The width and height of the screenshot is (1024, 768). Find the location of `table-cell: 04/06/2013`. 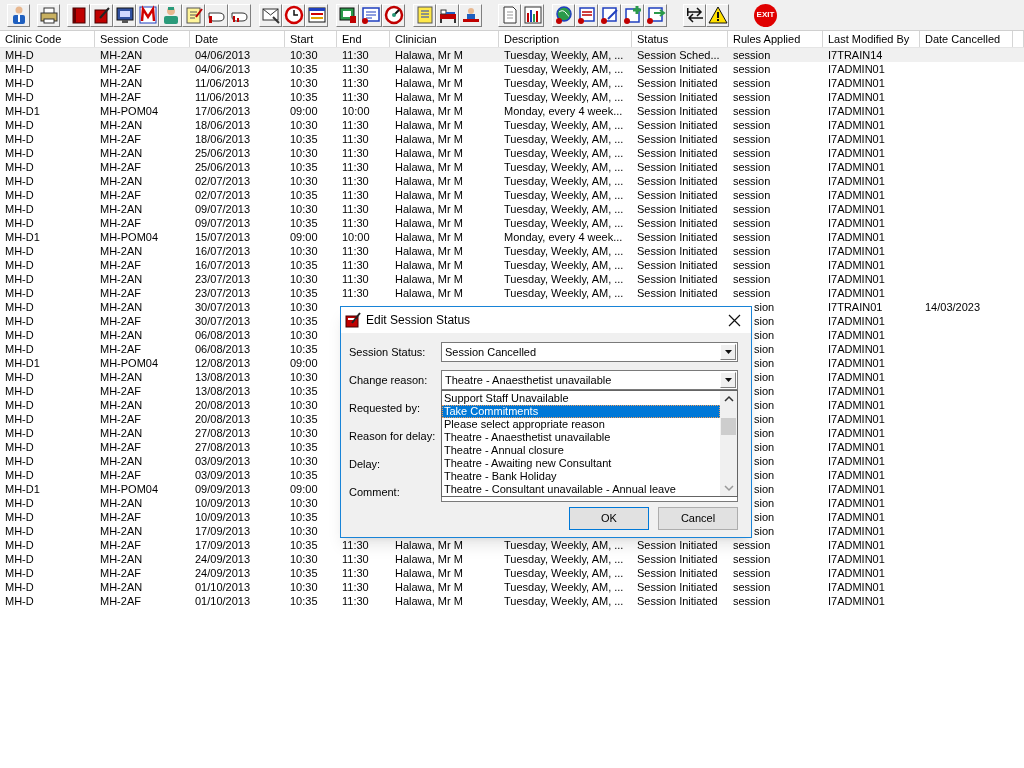

table-cell: 04/06/2013 is located at coordinates (223, 55).